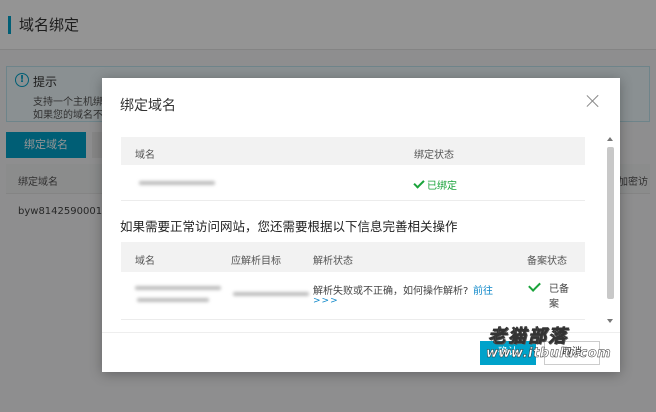 The height and width of the screenshot is (412, 656). Describe the element at coordinates (353, 151) in the screenshot. I see `table-header: 域名 绑定状态` at that location.